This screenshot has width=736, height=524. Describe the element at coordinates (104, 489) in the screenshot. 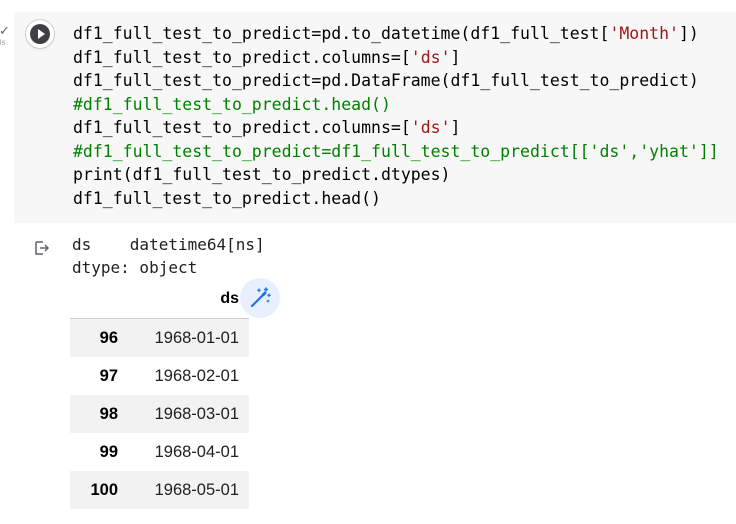

I see `row-index: 100` at that location.